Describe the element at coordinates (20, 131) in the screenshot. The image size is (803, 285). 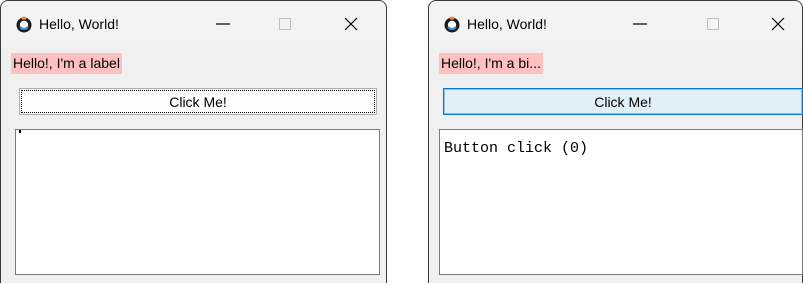
I see `text-caret` at that location.